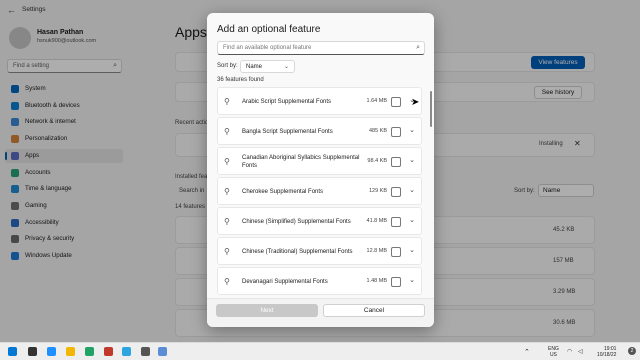  I want to click on settings-gear-icon, so click(162, 351).